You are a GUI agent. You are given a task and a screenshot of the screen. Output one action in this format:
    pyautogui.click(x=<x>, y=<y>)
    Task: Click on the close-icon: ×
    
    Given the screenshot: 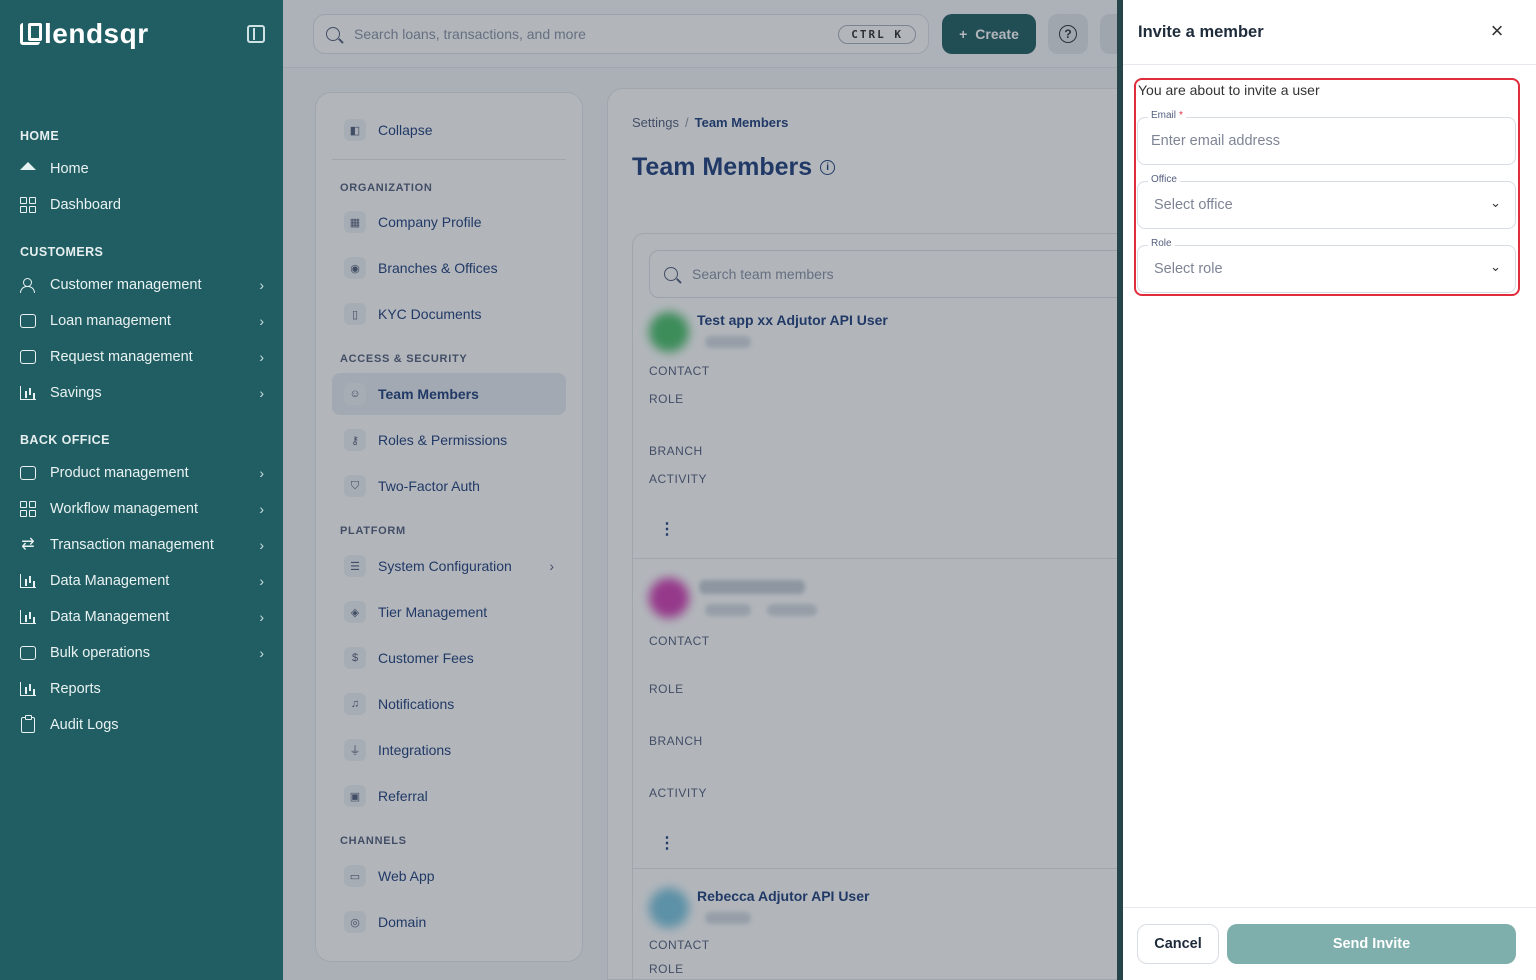 What is the action you would take?
    pyautogui.click(x=1497, y=31)
    